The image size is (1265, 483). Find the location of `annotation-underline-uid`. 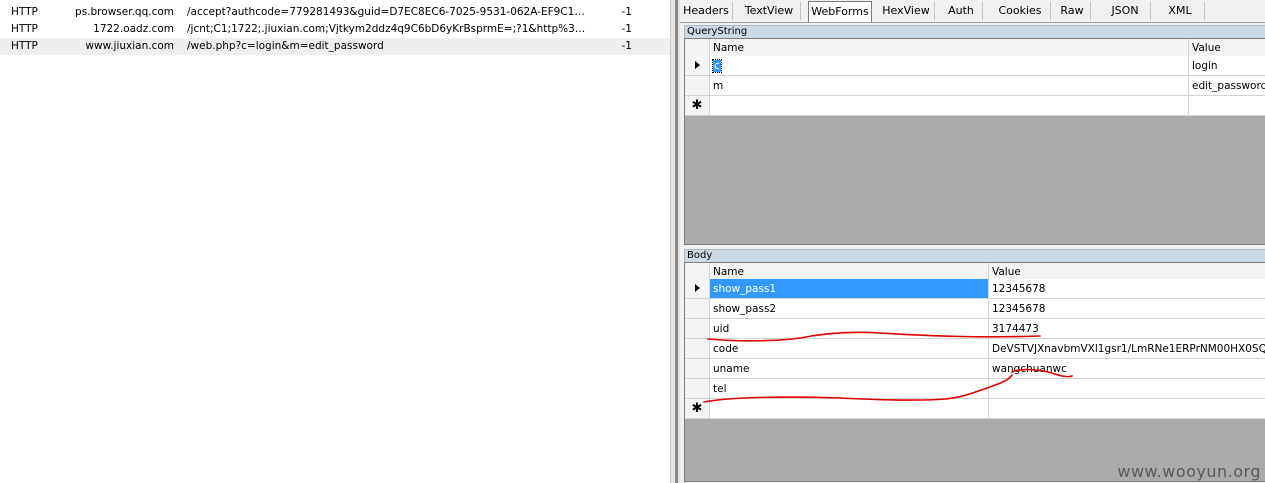

annotation-underline-uid is located at coordinates (874, 336).